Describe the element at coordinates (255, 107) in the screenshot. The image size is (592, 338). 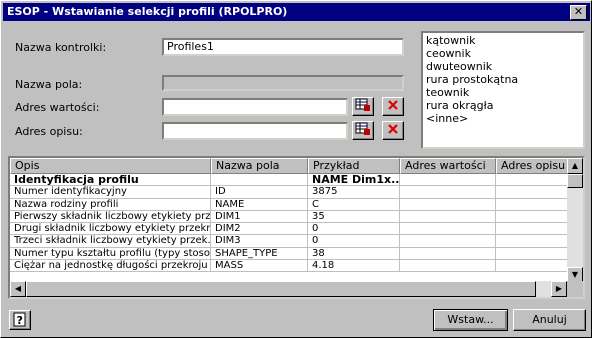
I see `value-address-input` at that location.